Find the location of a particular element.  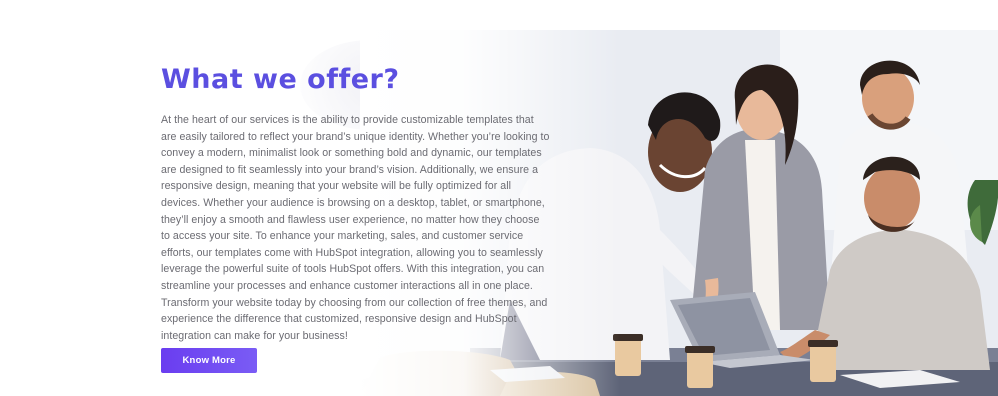

know-more-button: Know More is located at coordinates (209, 360).